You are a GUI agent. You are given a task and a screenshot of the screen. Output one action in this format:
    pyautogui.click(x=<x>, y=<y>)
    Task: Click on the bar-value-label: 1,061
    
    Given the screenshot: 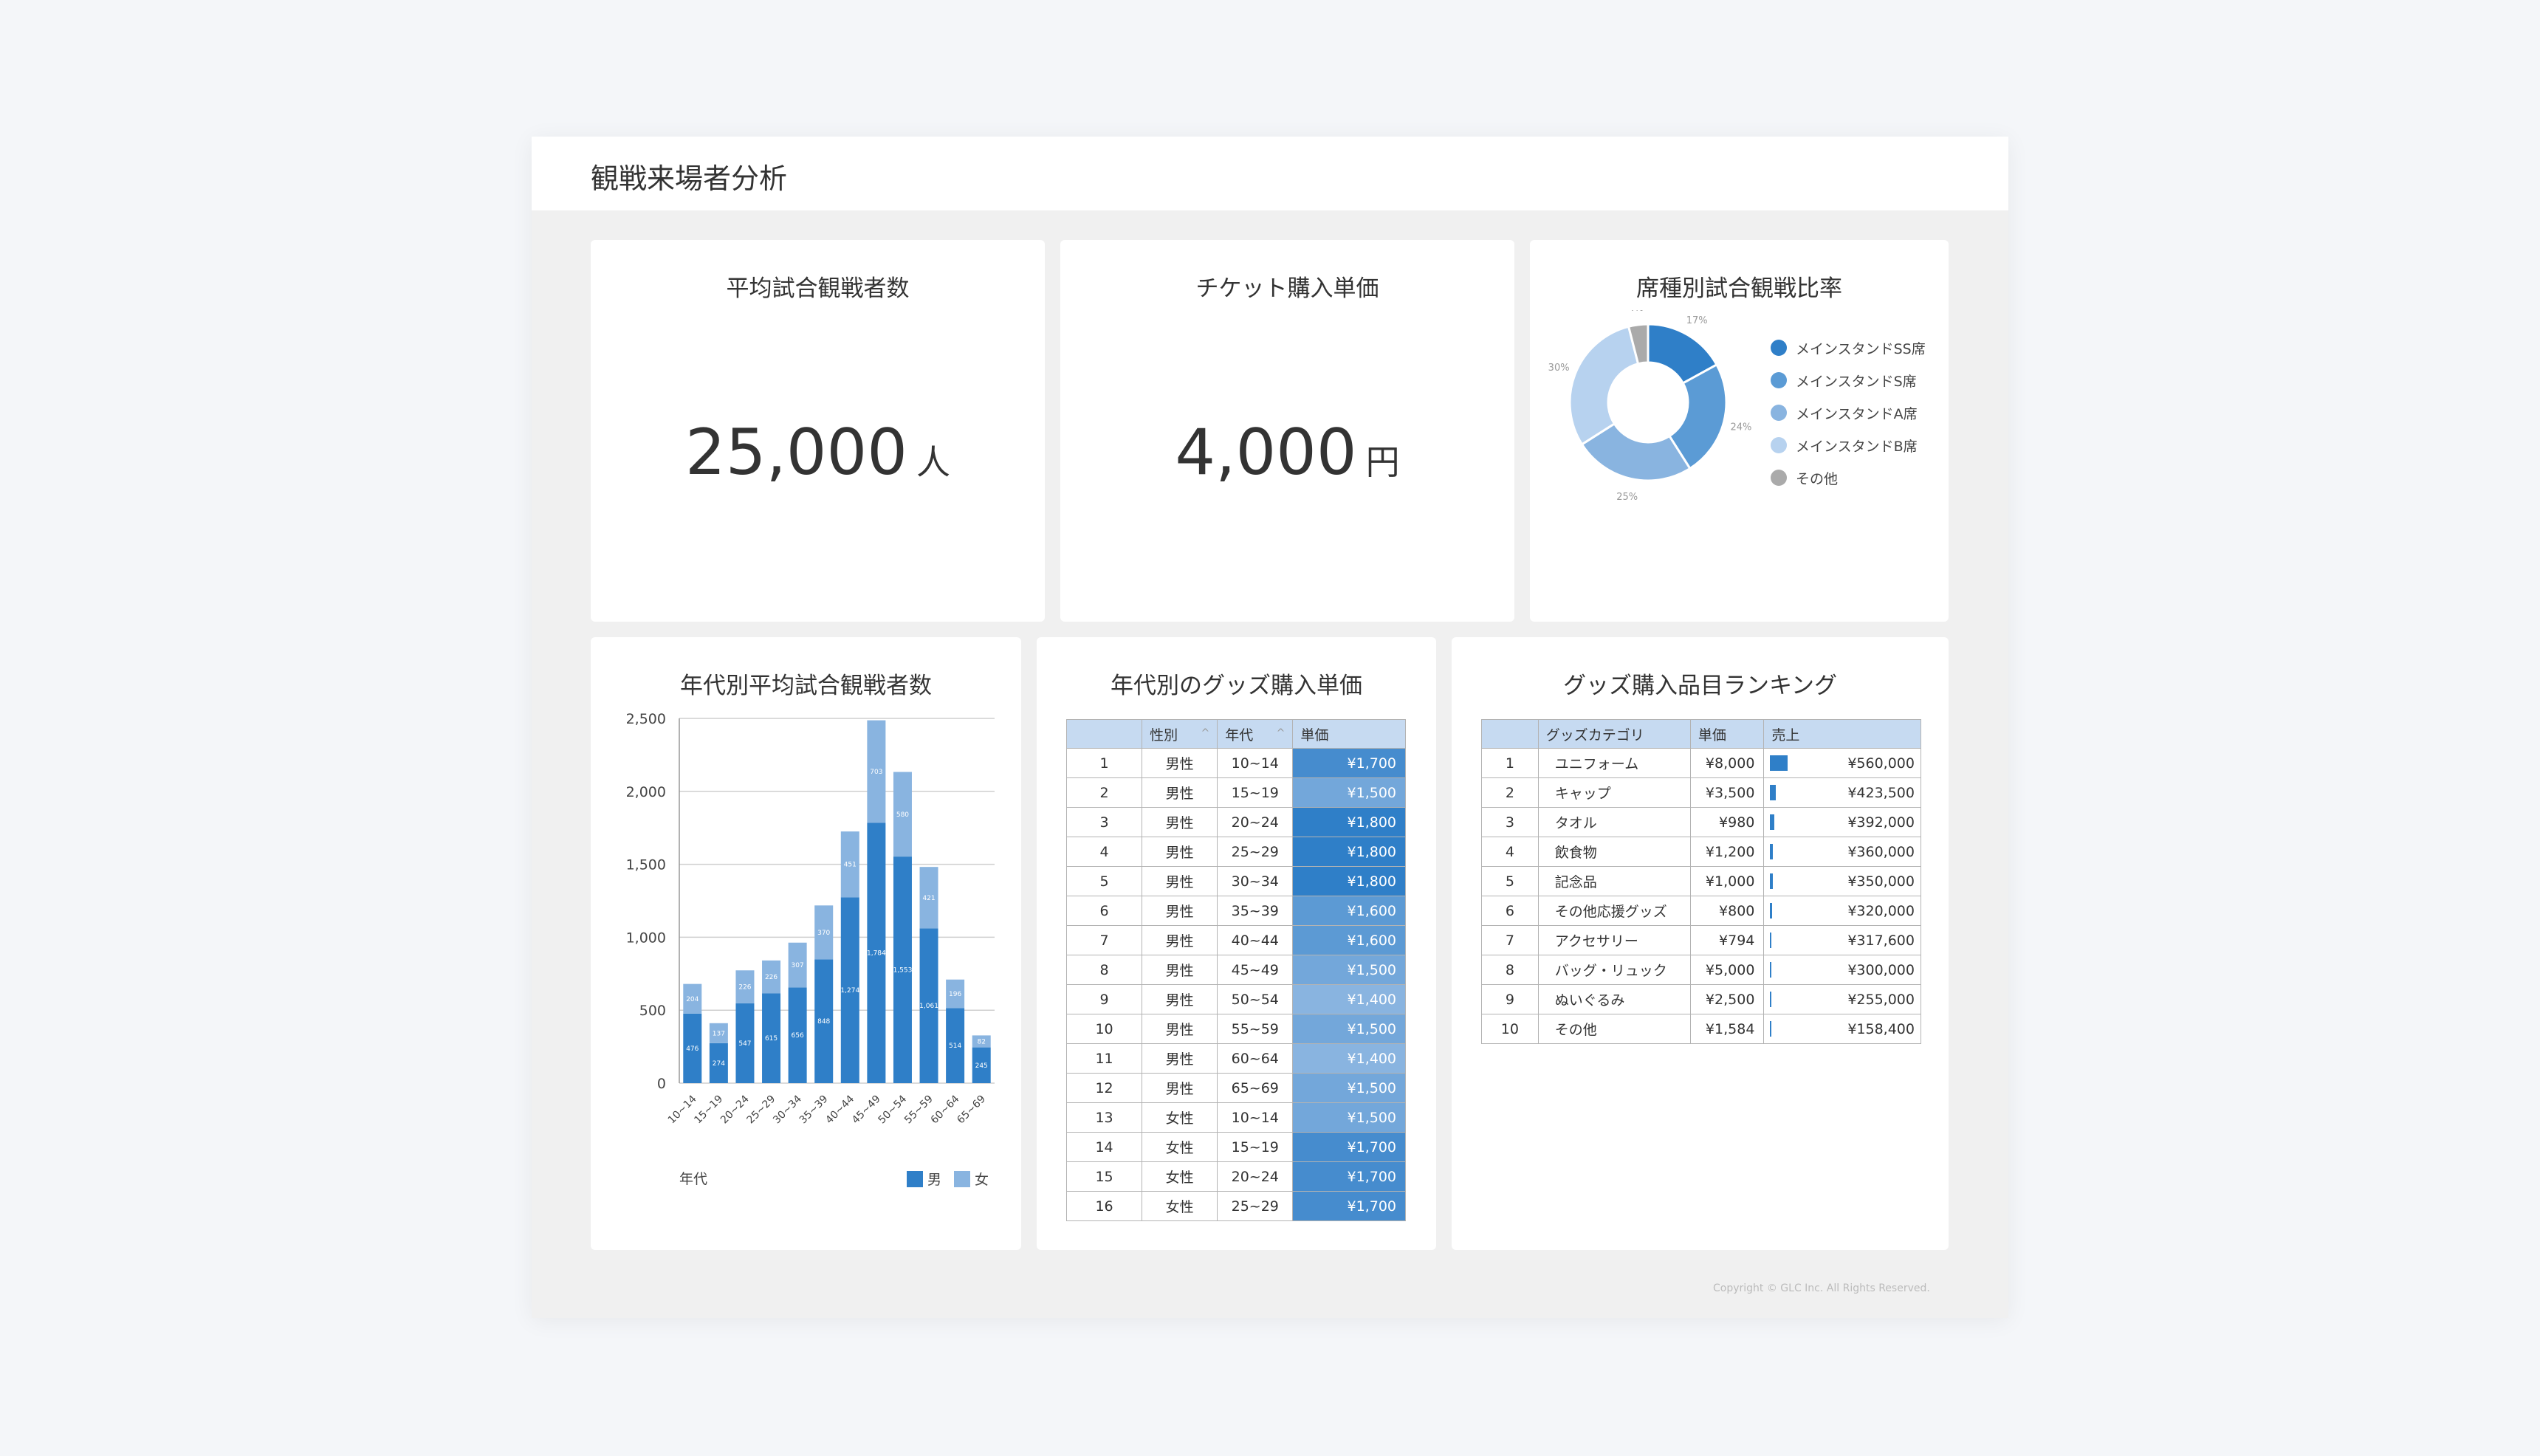 What is the action you would take?
    pyautogui.click(x=929, y=1007)
    